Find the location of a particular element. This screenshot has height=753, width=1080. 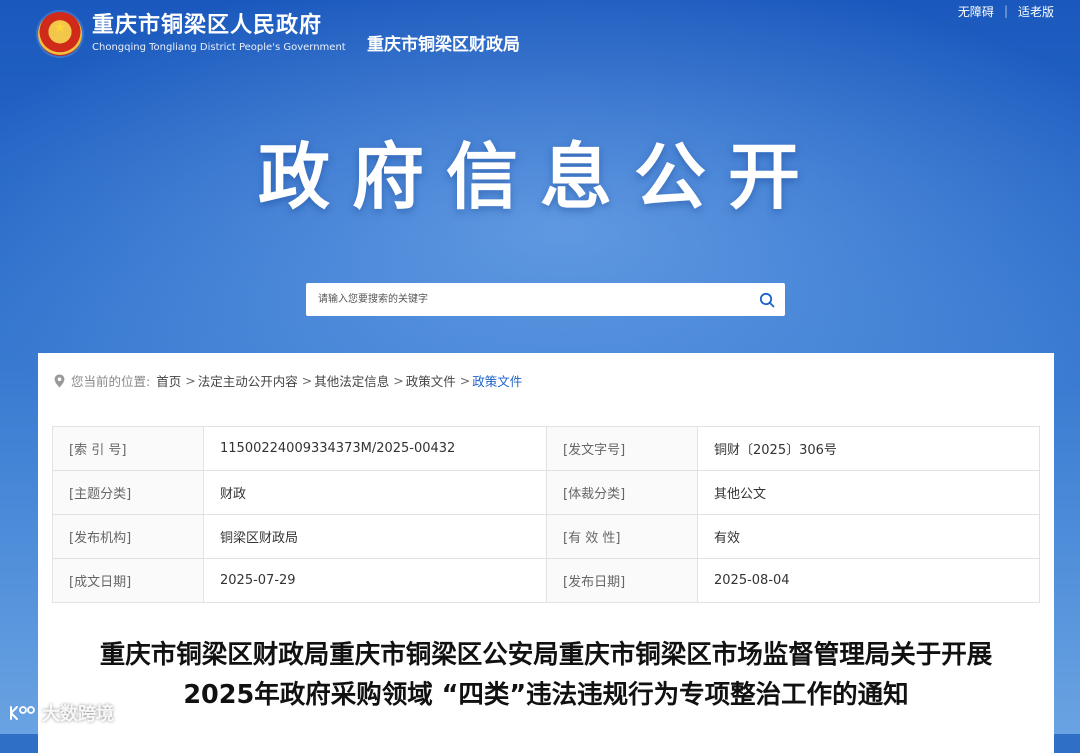

search-bar is located at coordinates (545, 299).